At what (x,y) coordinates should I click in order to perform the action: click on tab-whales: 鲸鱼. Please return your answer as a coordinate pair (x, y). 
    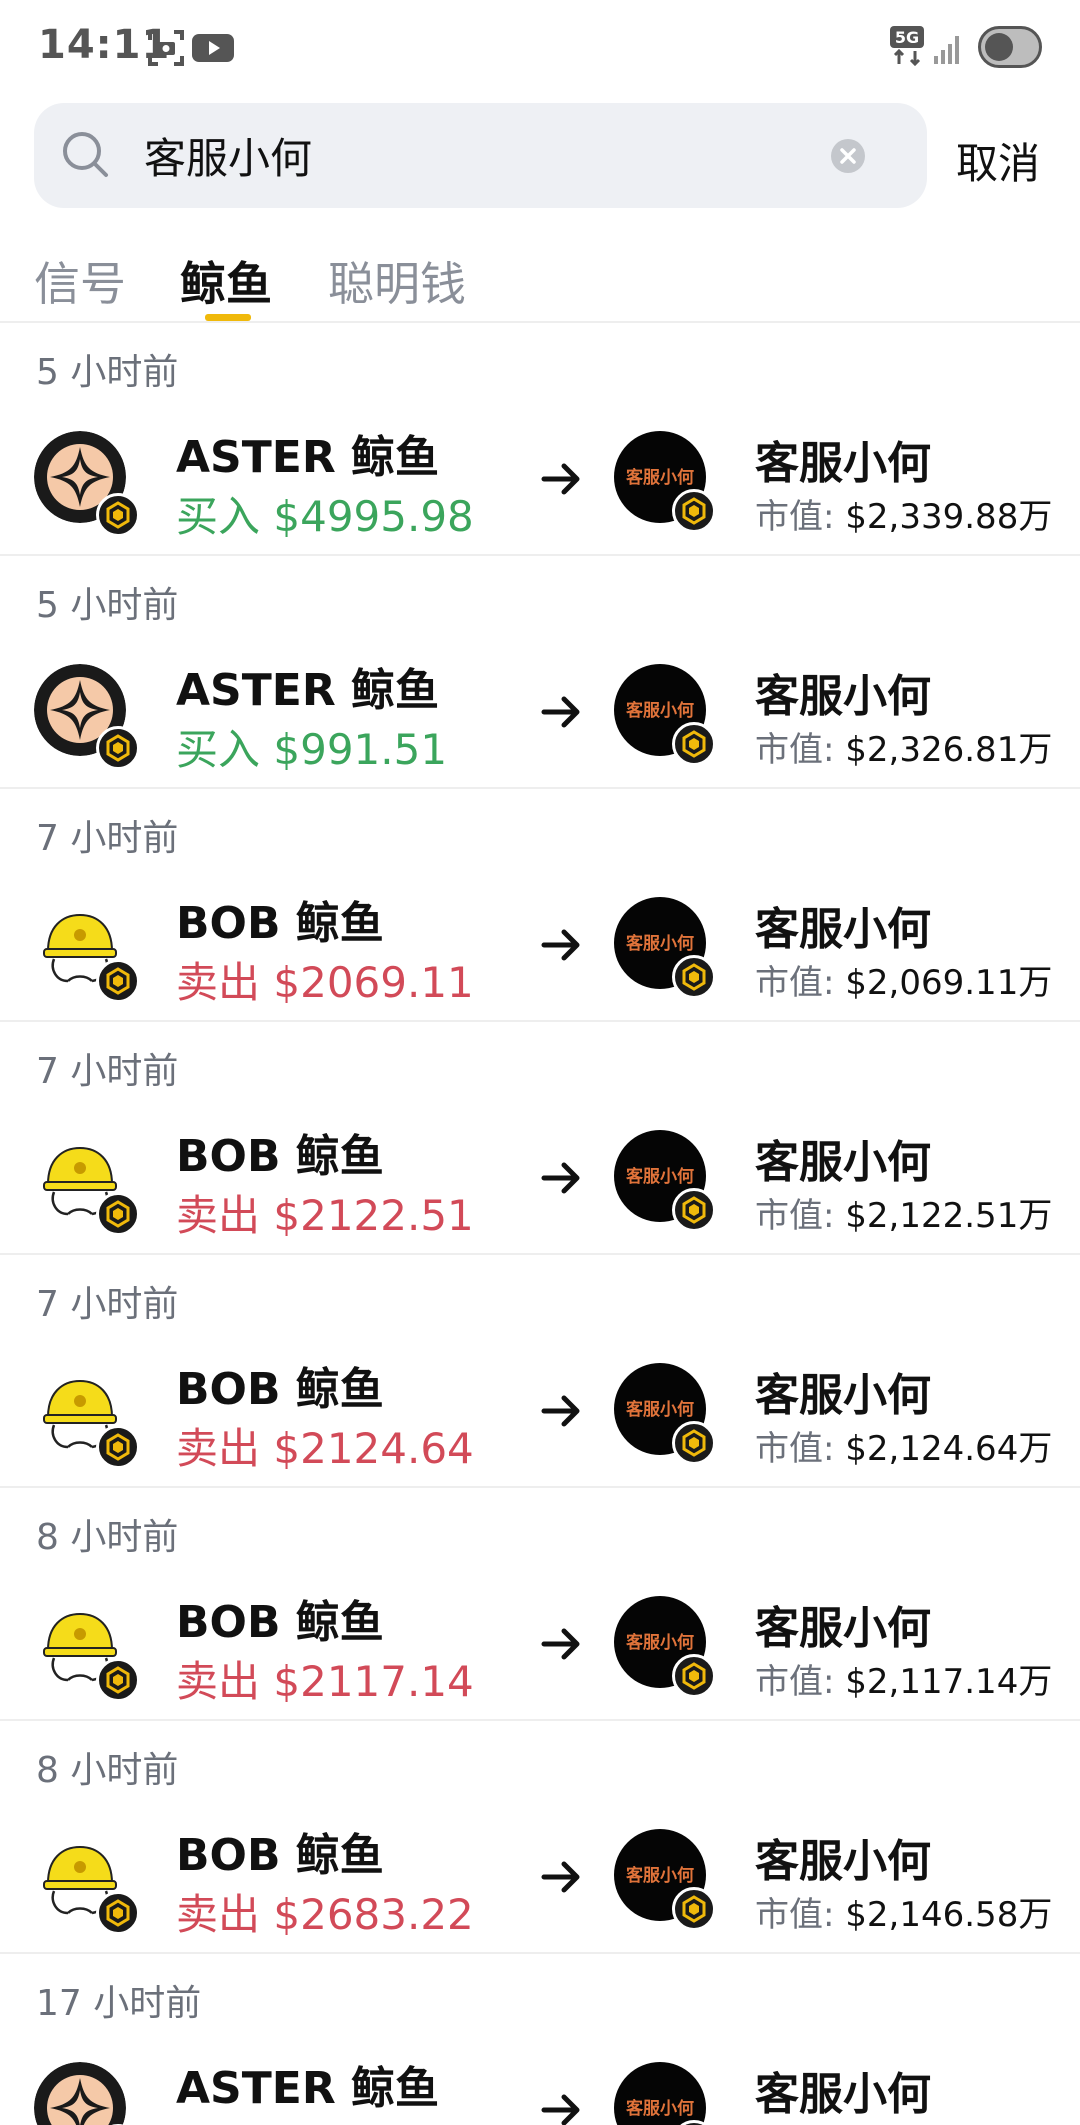
    Looking at the image, I should click on (226, 281).